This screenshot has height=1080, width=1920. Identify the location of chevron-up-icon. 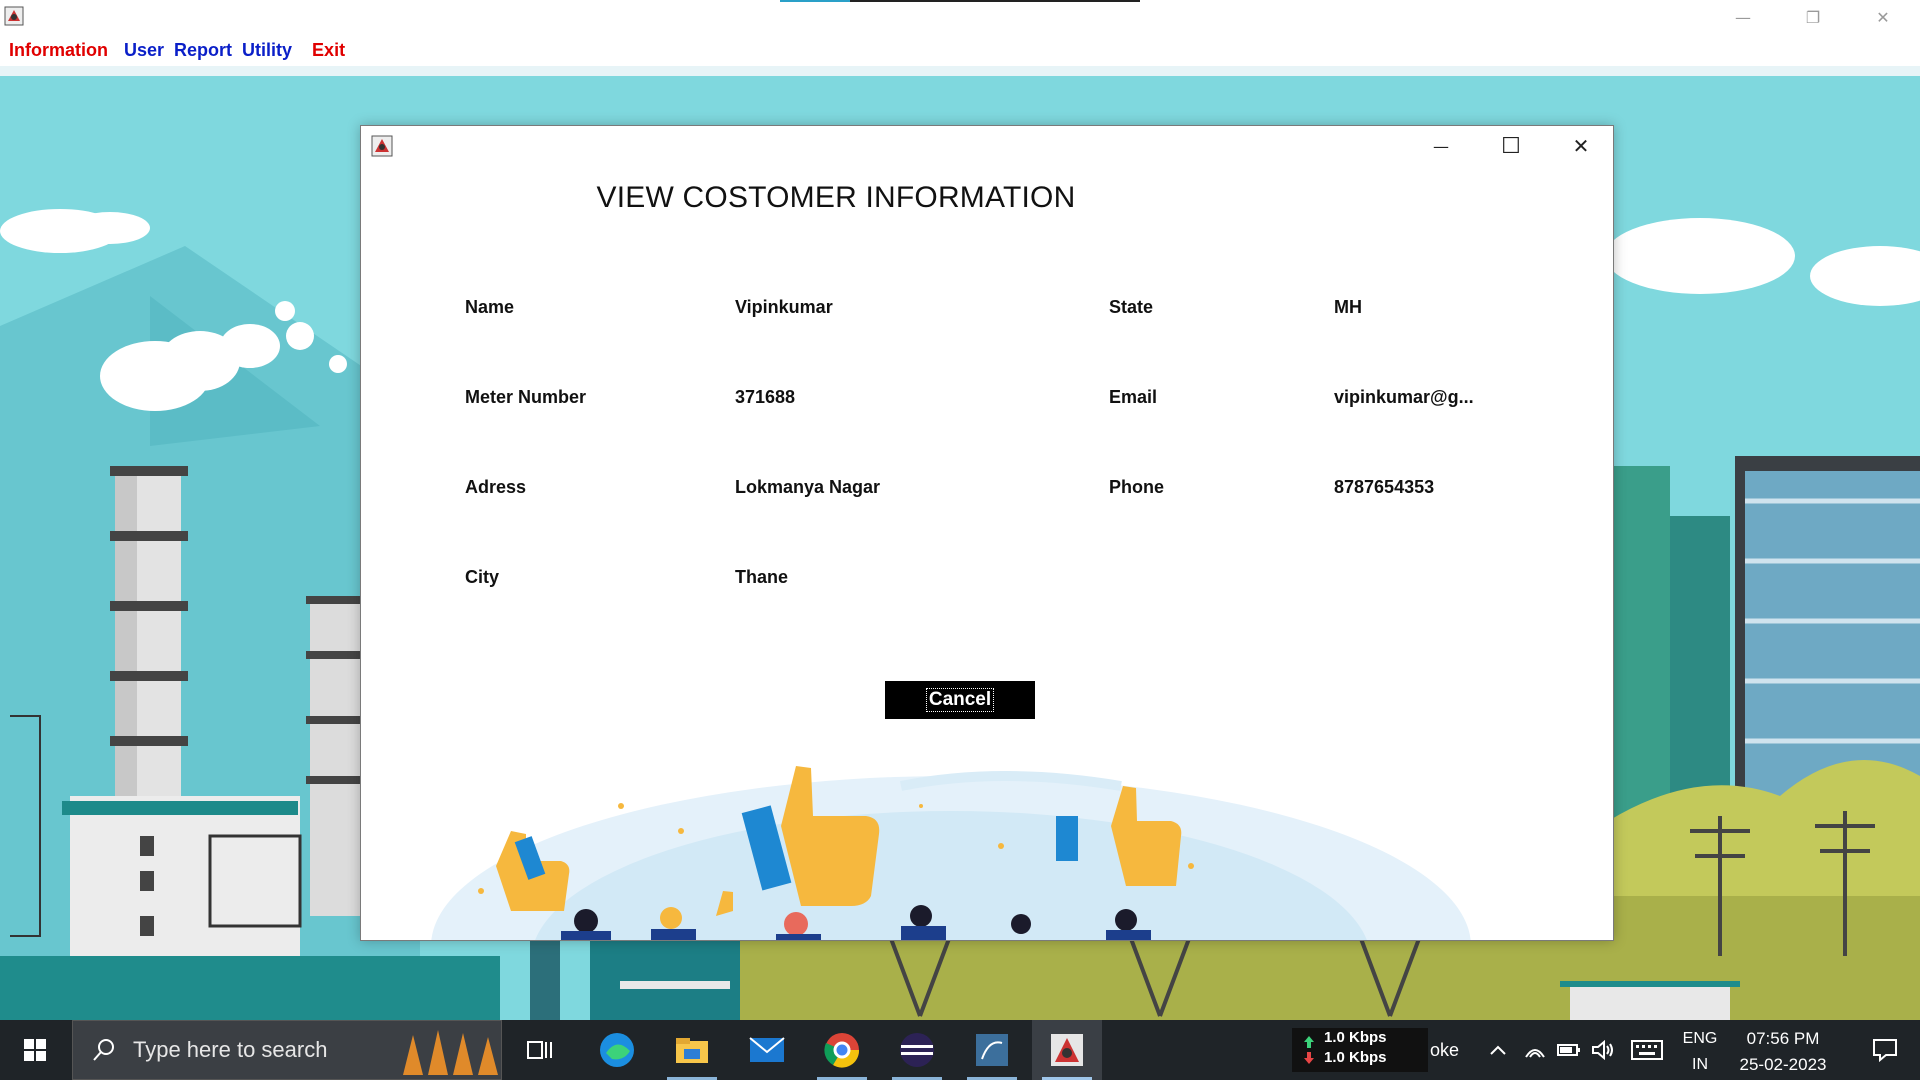
(1498, 1050).